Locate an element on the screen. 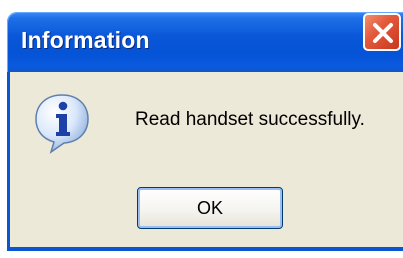 The height and width of the screenshot is (258, 403). window-bottom-border is located at coordinates (205, 249).